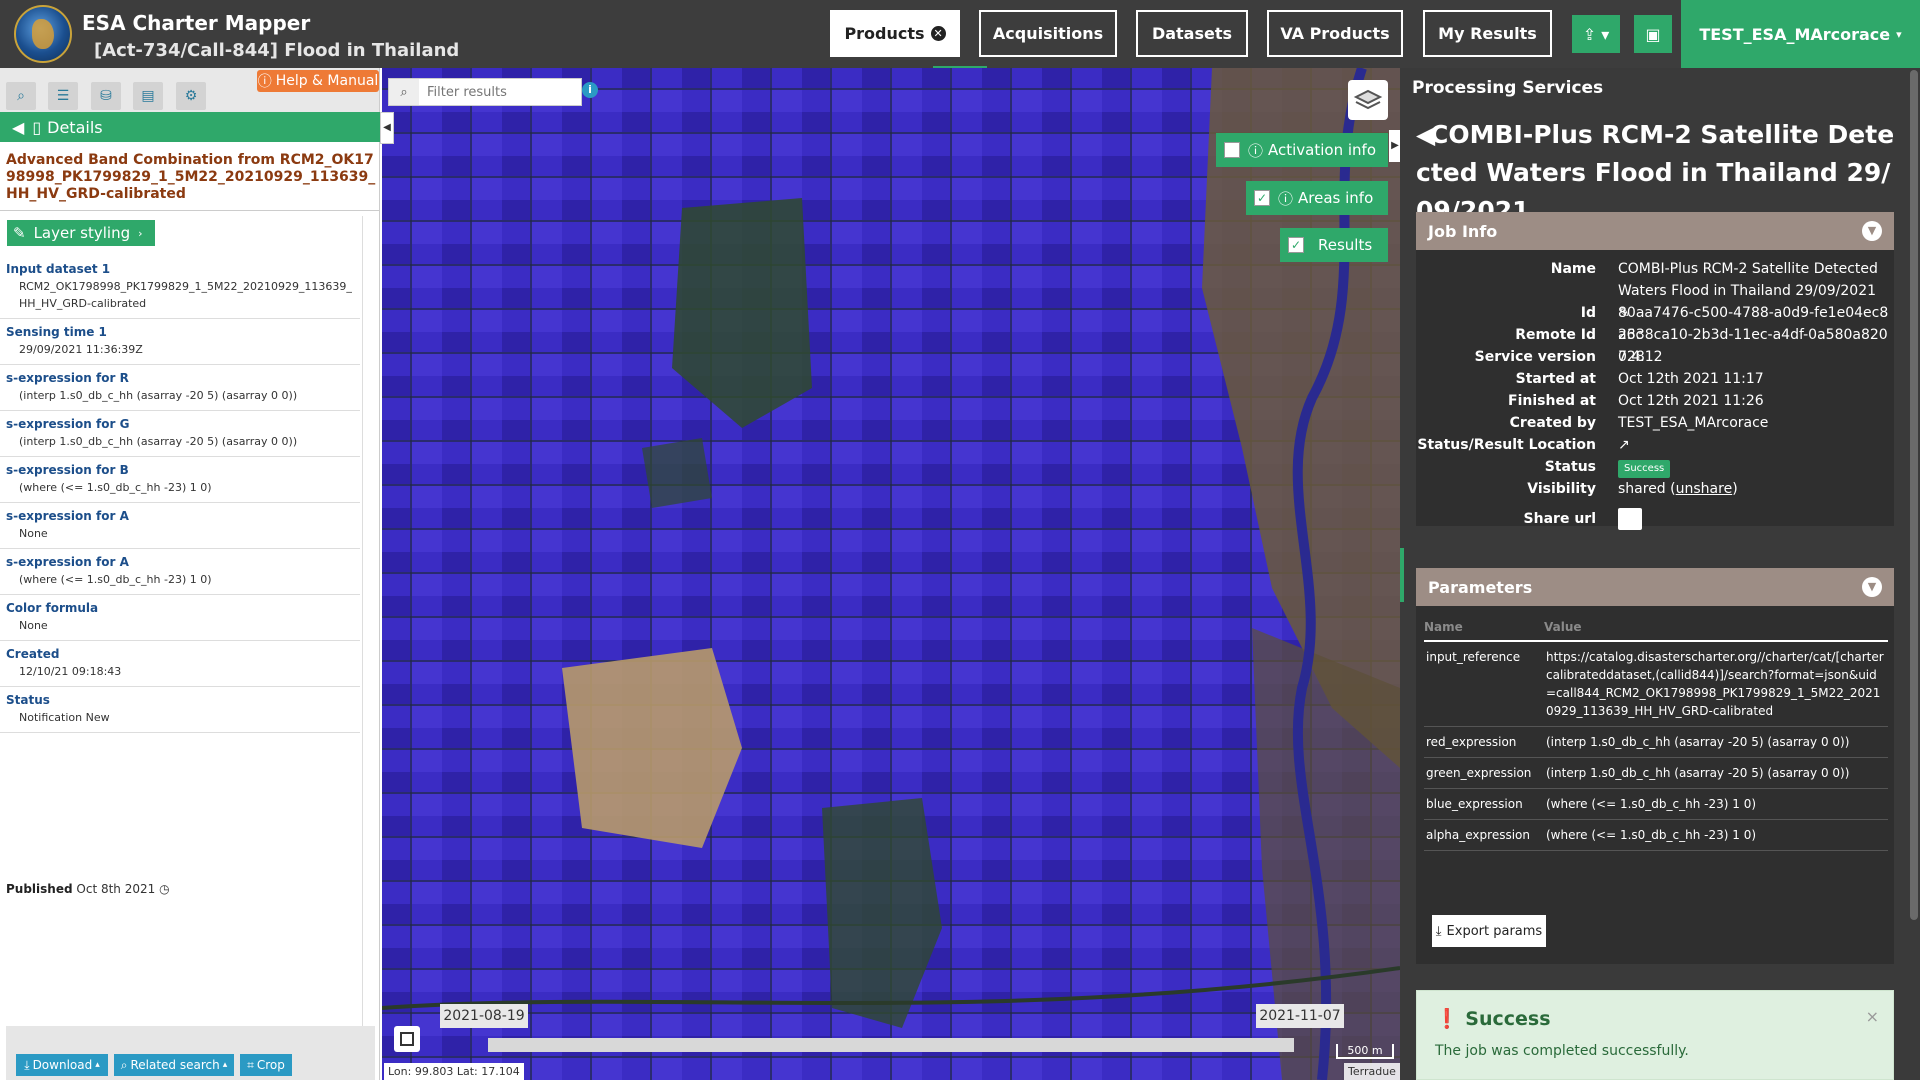  I want to click on results-toggle: ✓ Results, so click(1334, 245).